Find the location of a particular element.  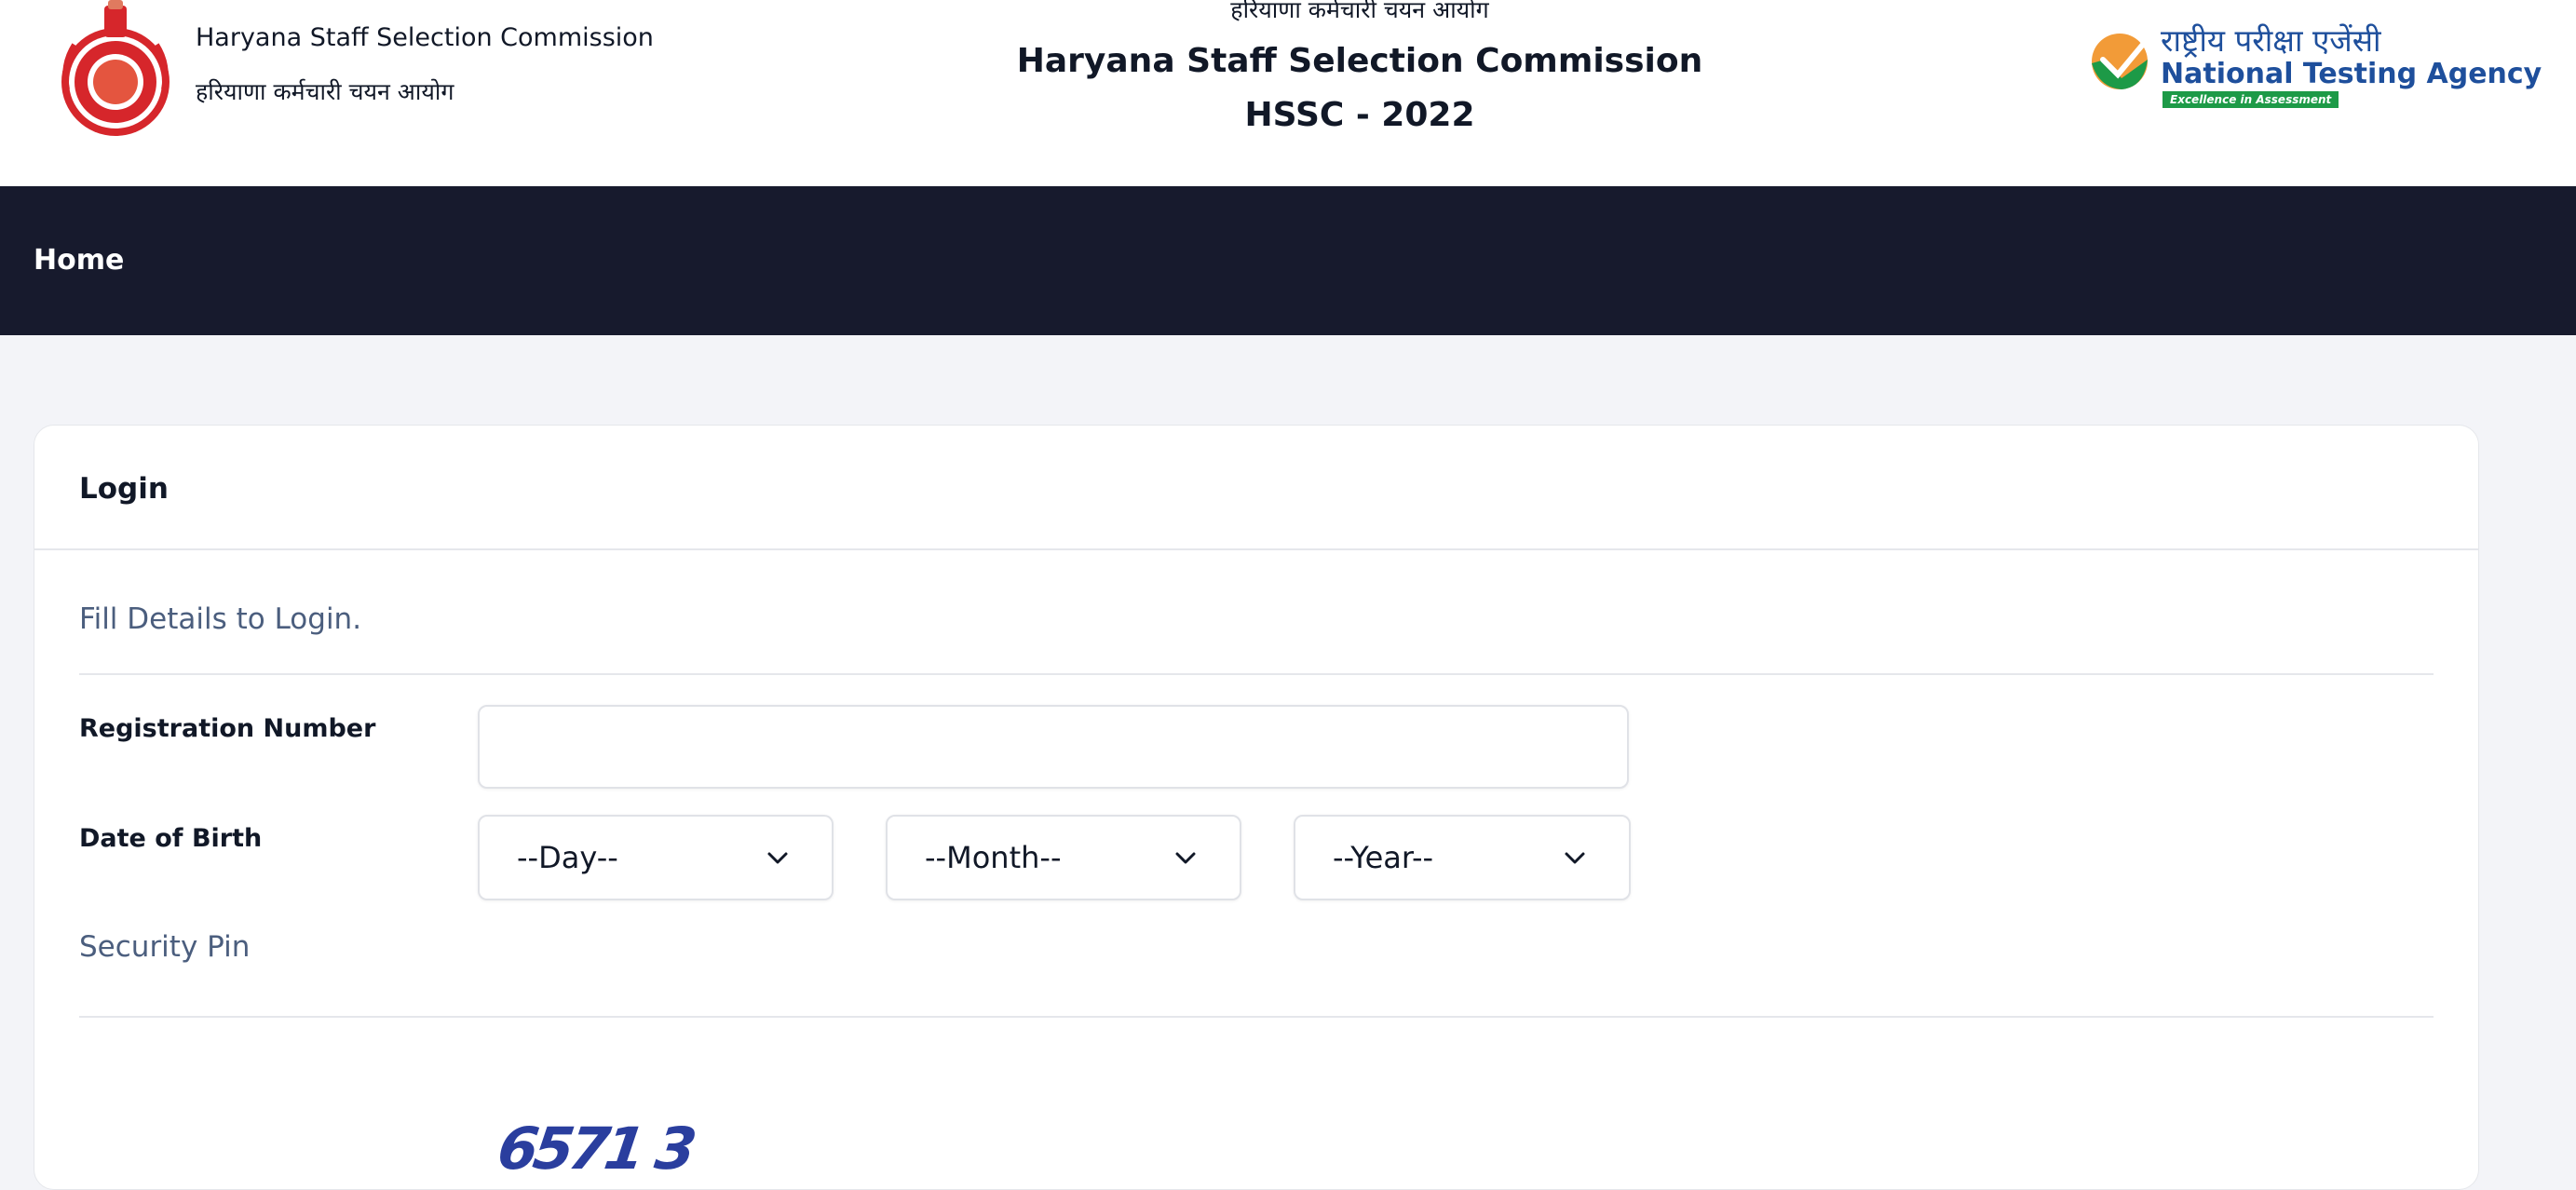

dob-month-select: --Month-- is located at coordinates (1063, 857).